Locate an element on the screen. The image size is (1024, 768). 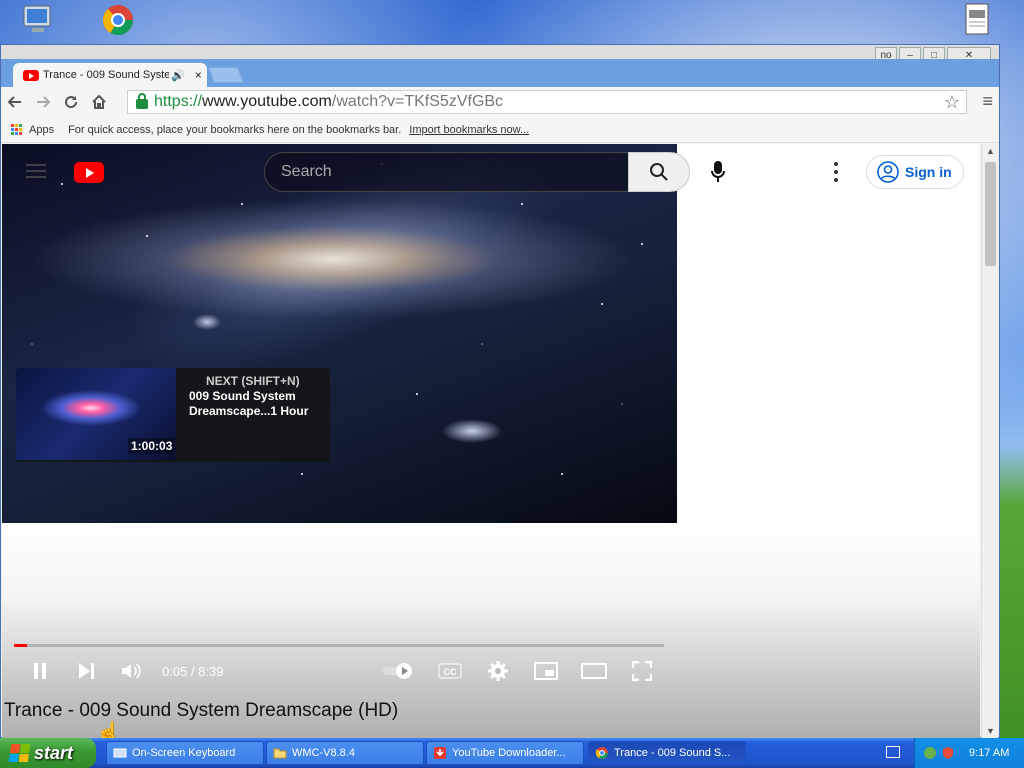
bookmark-star-icon: ☆ is located at coordinates (952, 102).